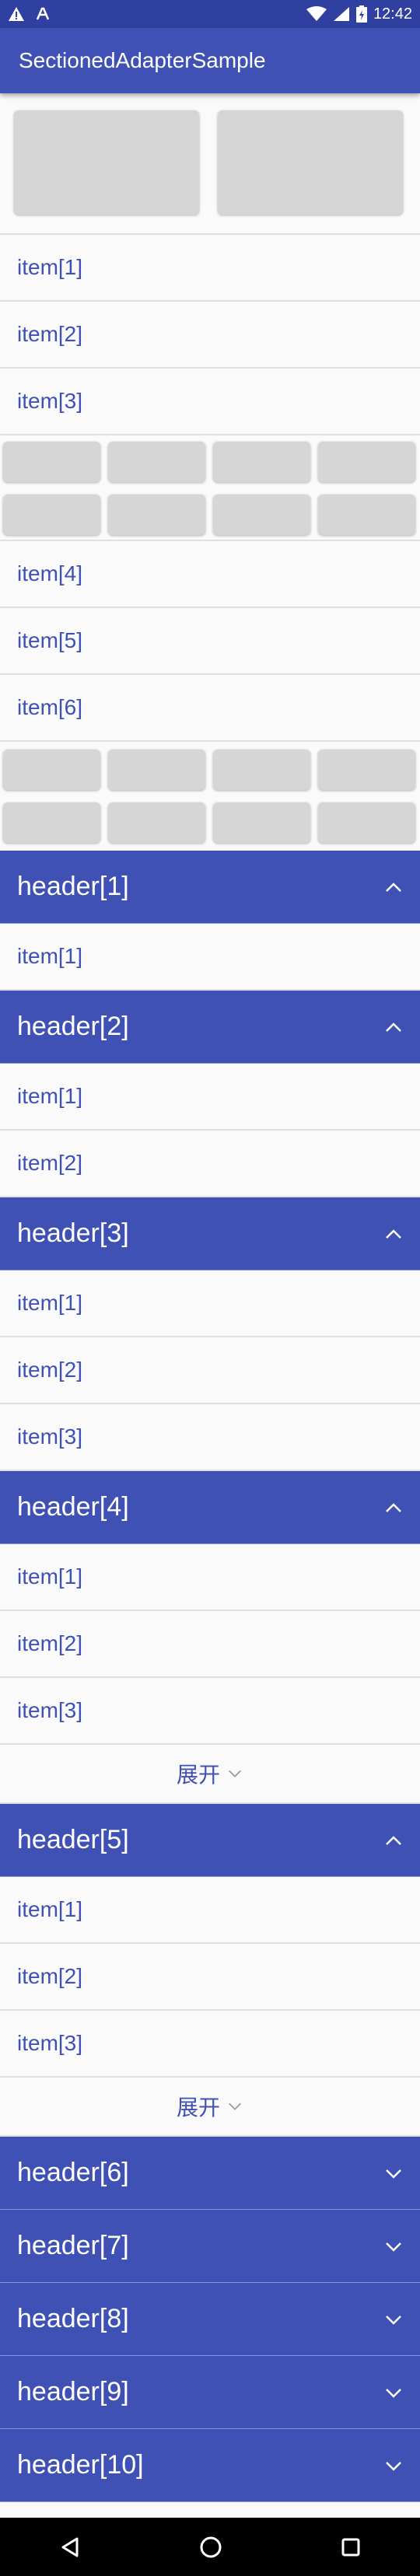 This screenshot has width=420, height=2576. What do you see at coordinates (73, 2245) in the screenshot?
I see `section-header-label: header[7]` at bounding box center [73, 2245].